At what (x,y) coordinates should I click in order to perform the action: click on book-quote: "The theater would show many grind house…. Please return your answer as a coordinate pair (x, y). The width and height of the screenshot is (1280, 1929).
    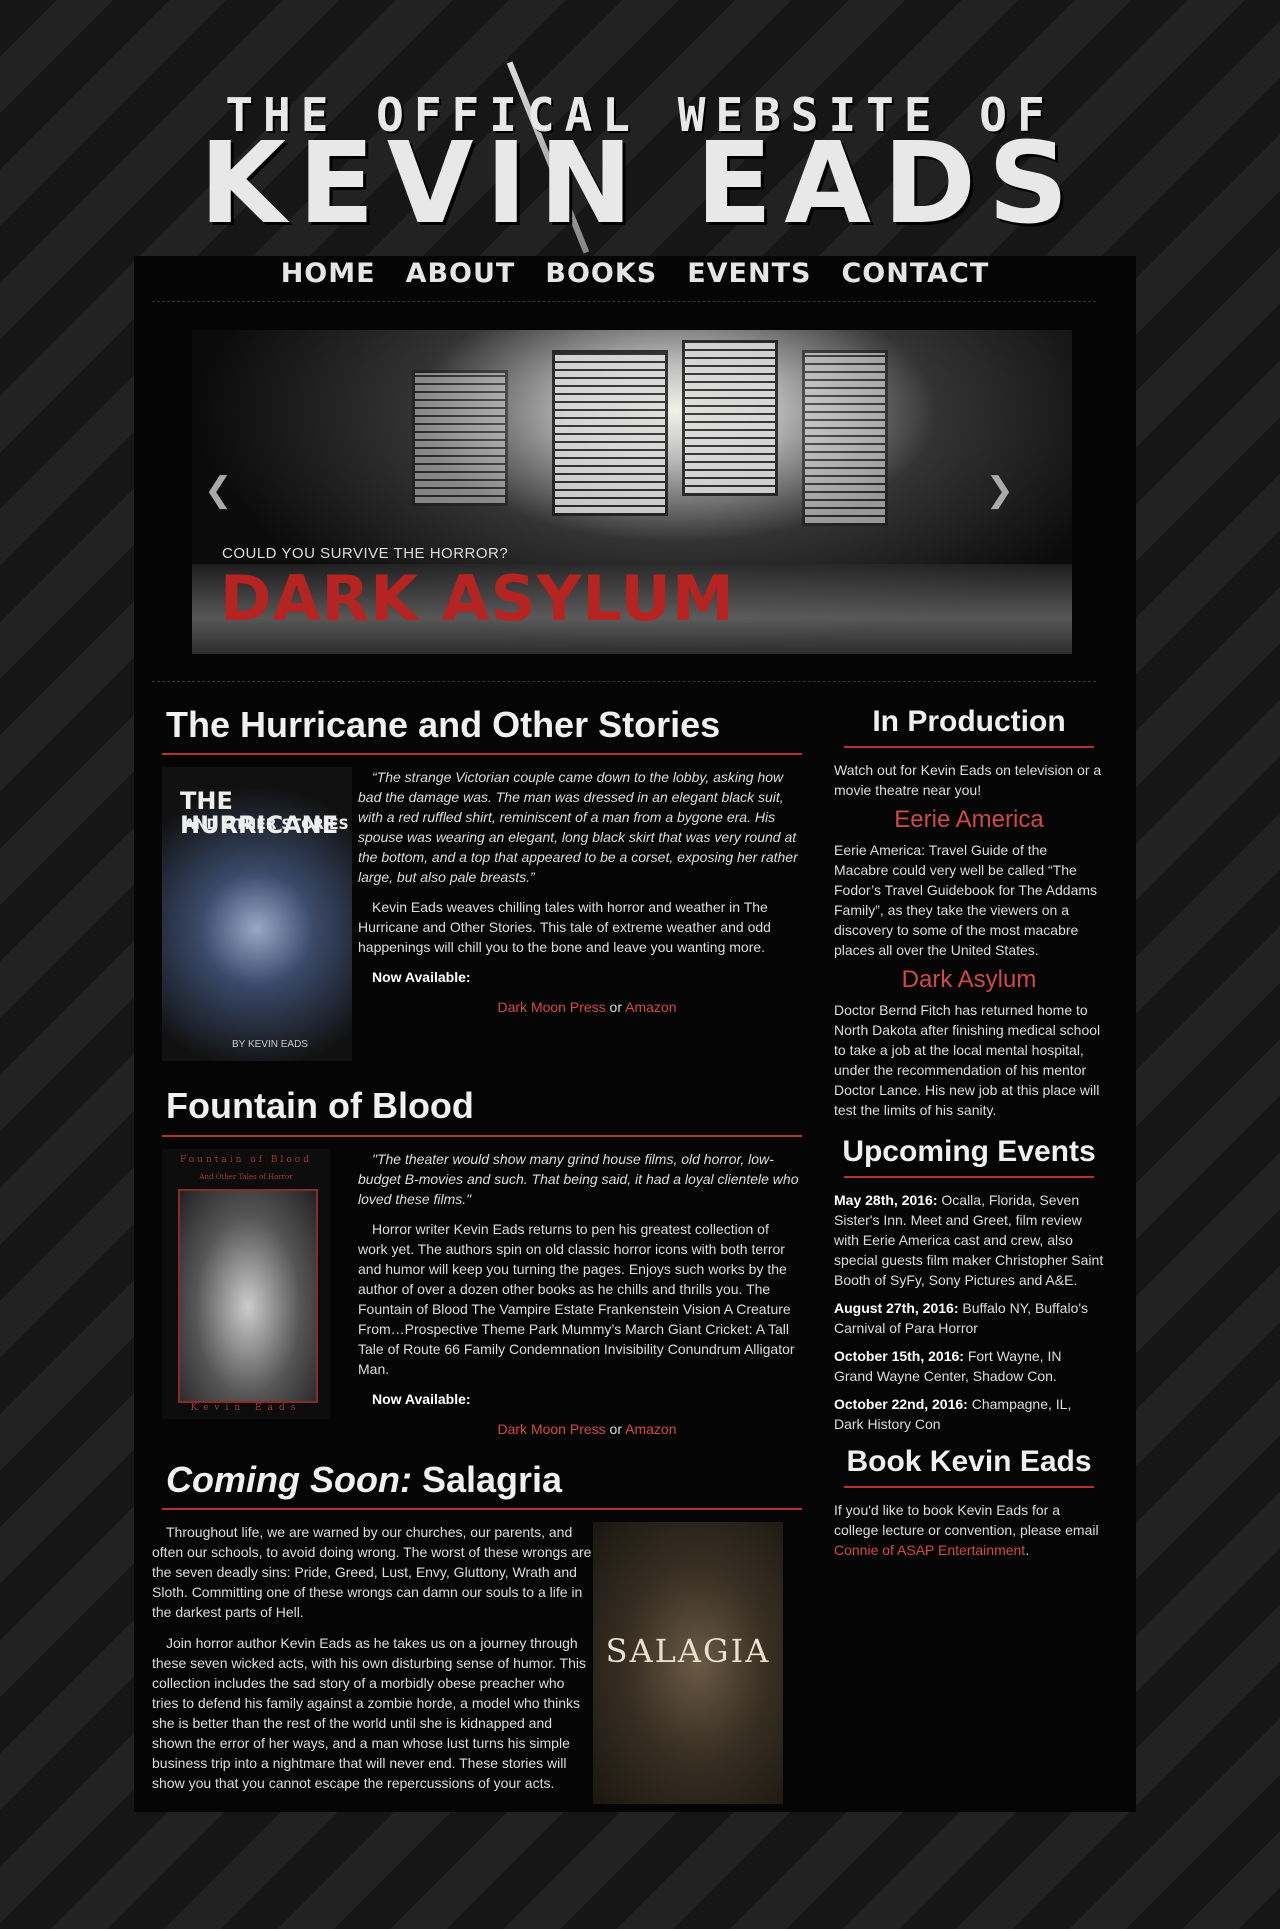
    Looking at the image, I should click on (578, 1178).